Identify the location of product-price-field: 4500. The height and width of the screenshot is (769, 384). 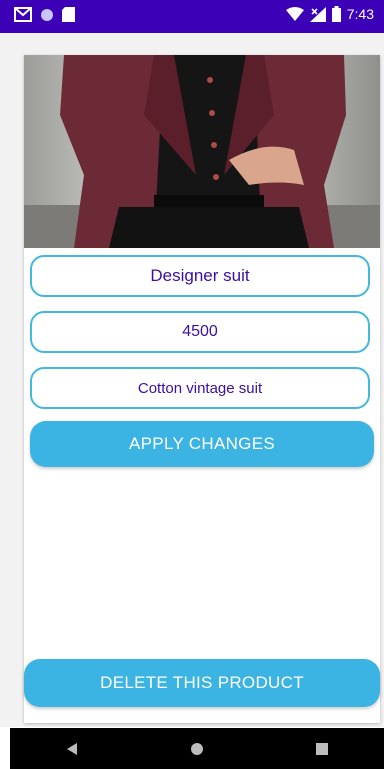
(200, 332).